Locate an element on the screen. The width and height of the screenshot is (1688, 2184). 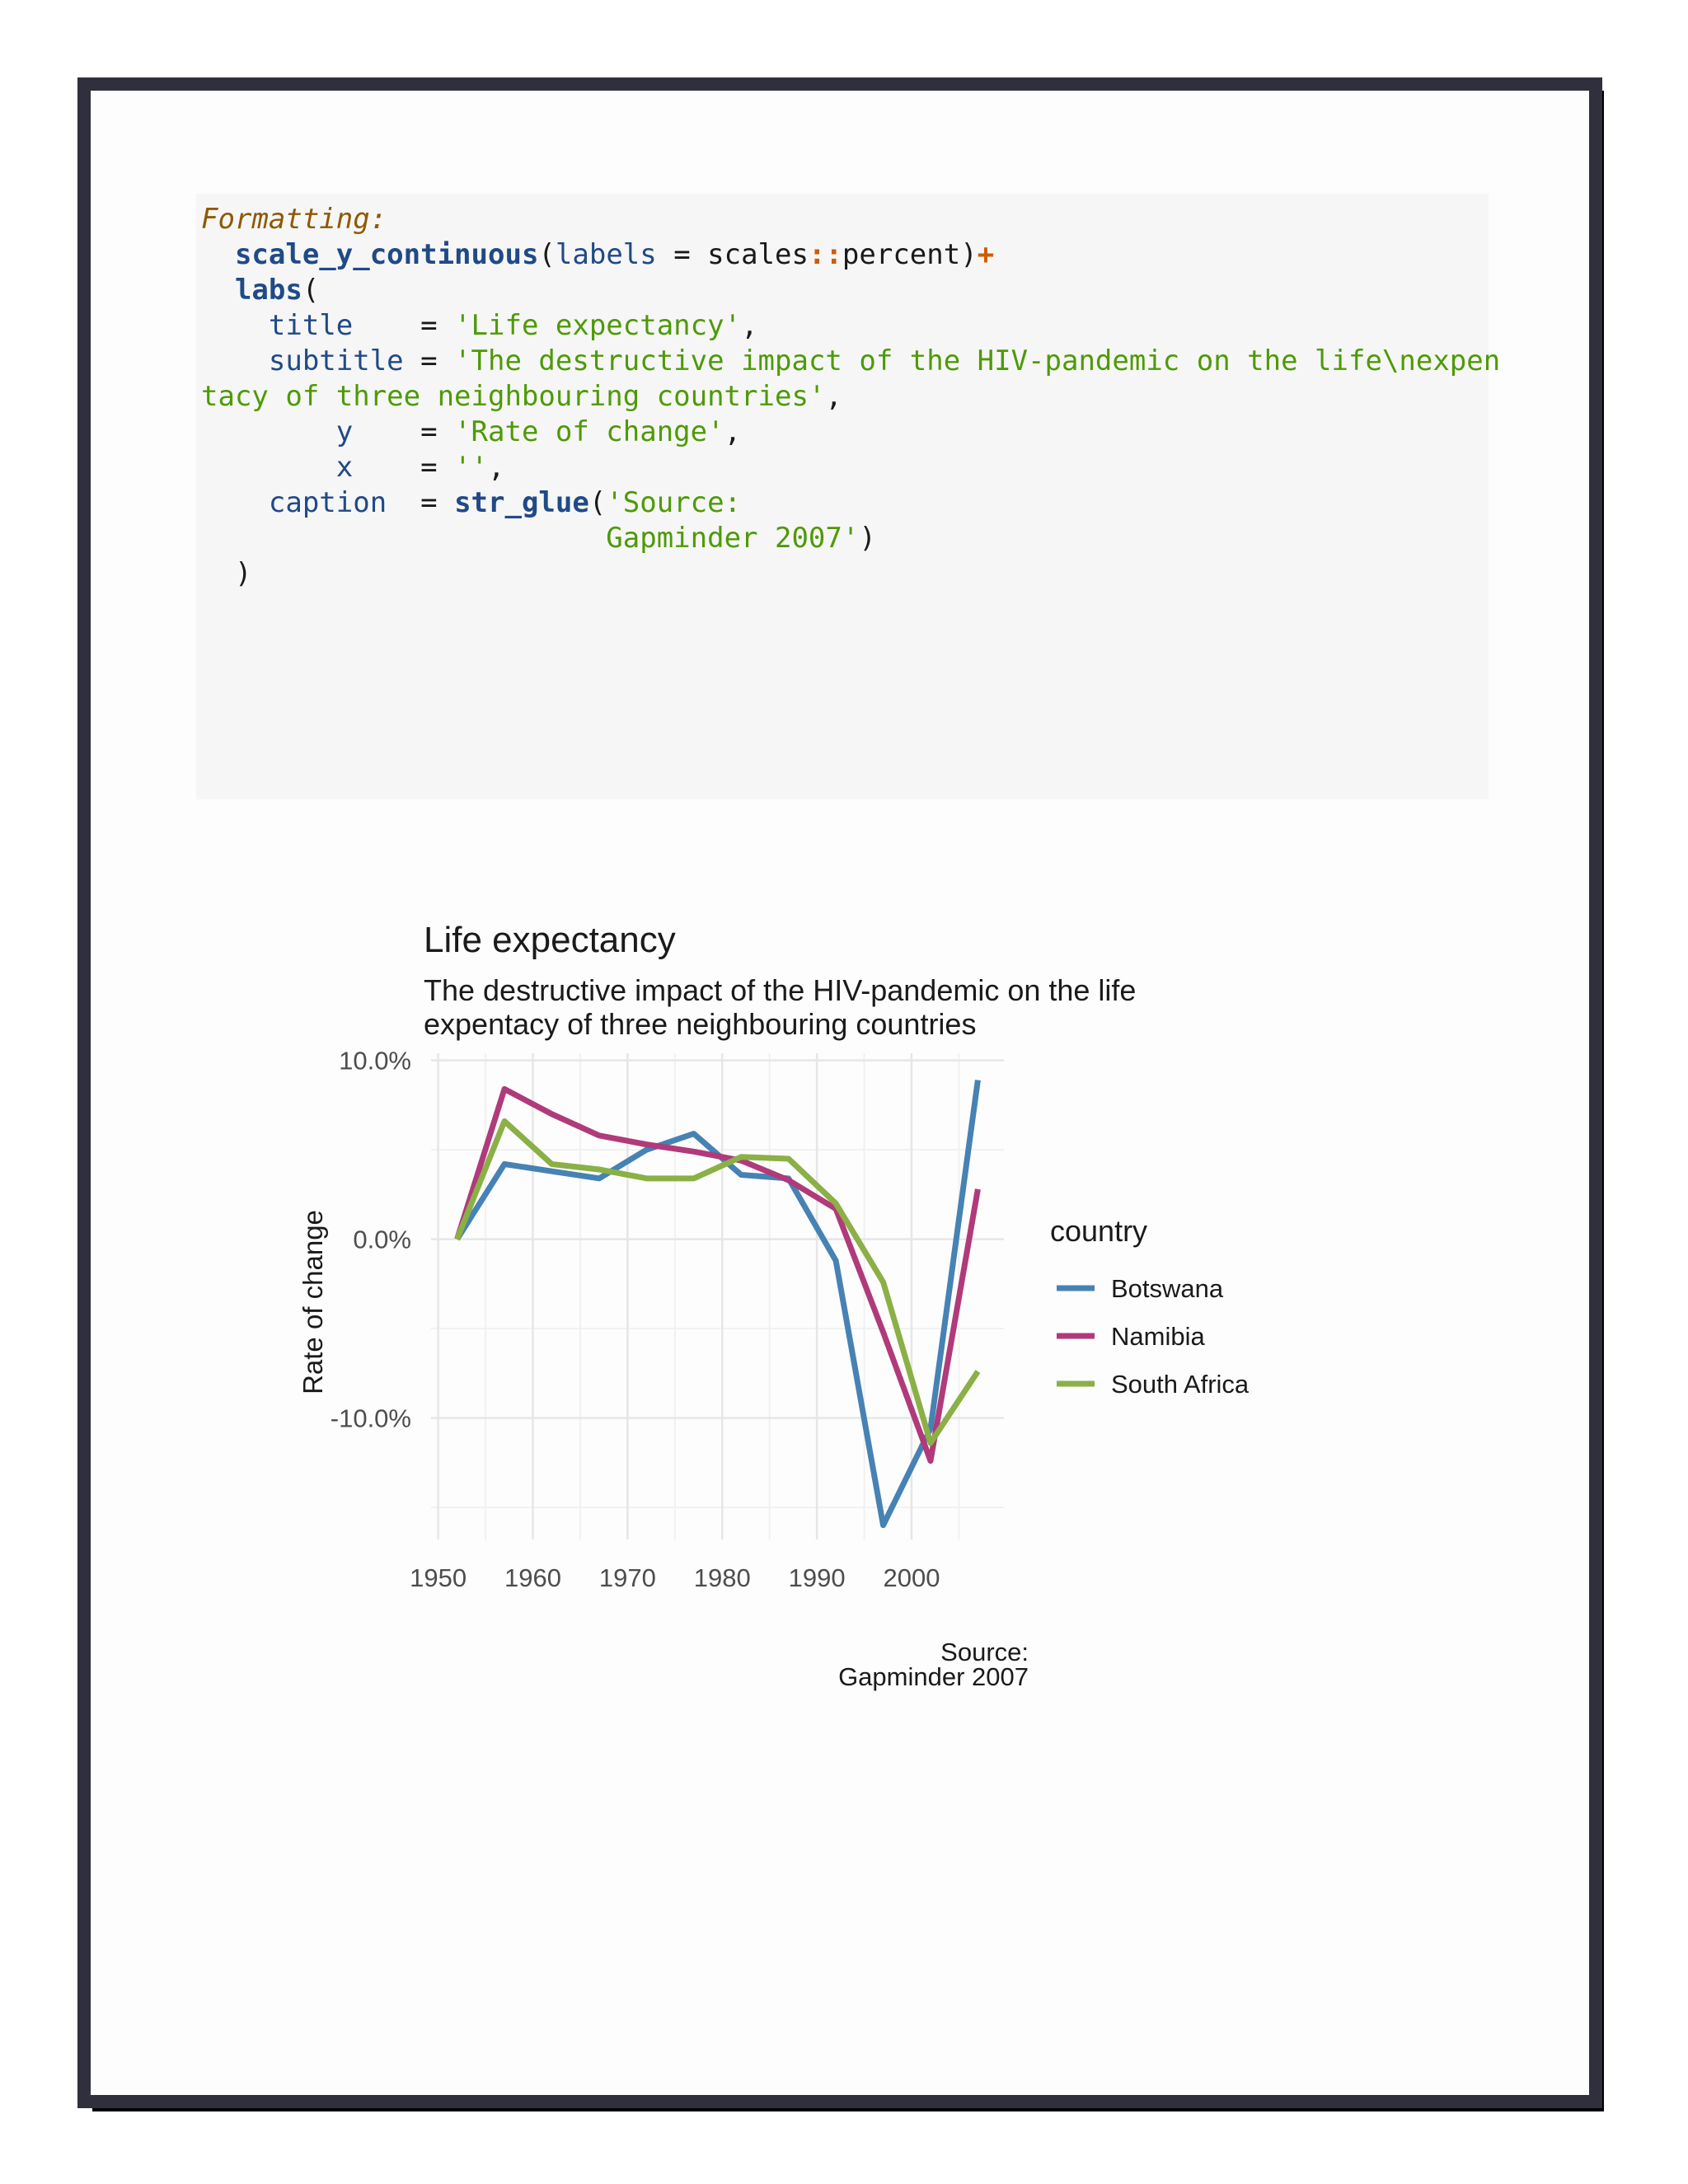
x-tick-label: 1950 is located at coordinates (438, 1577).